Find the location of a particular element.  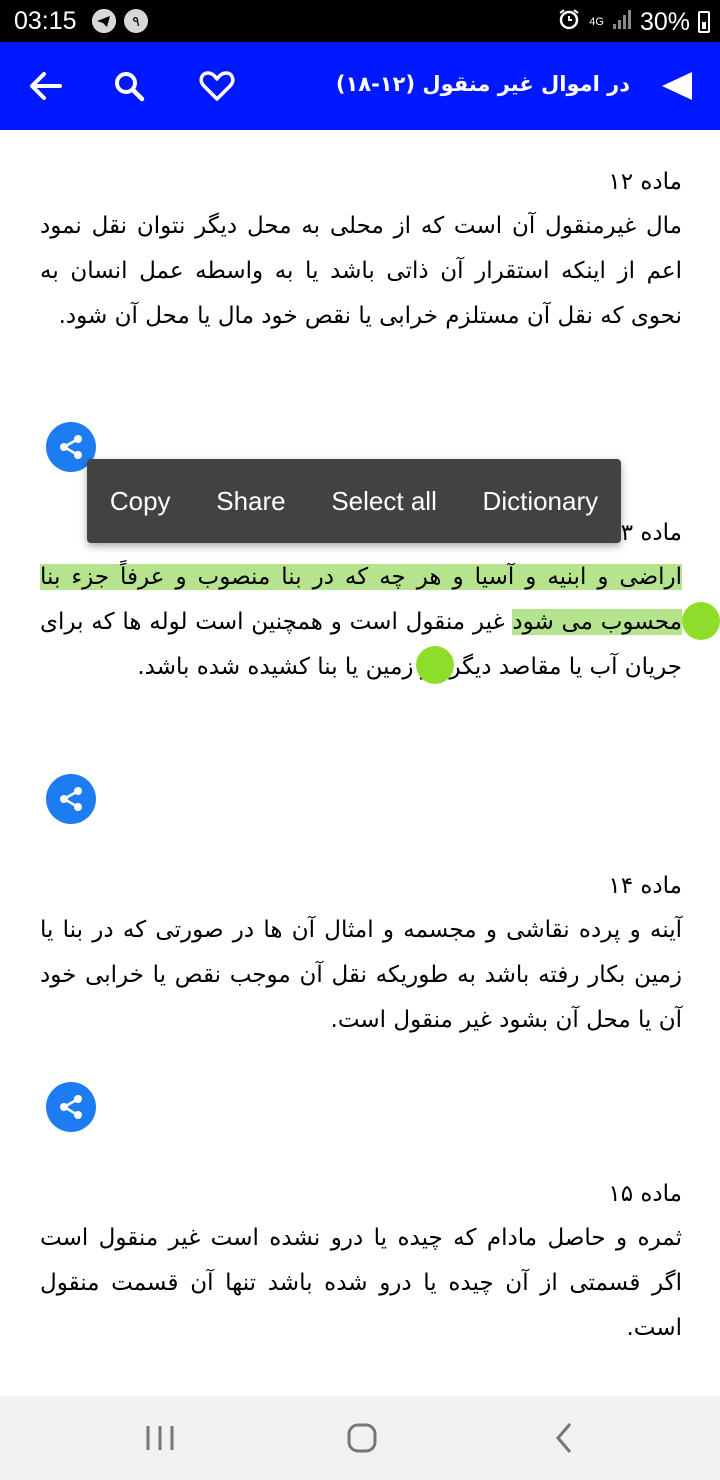

share-menu-button: Share is located at coordinates (250, 501).